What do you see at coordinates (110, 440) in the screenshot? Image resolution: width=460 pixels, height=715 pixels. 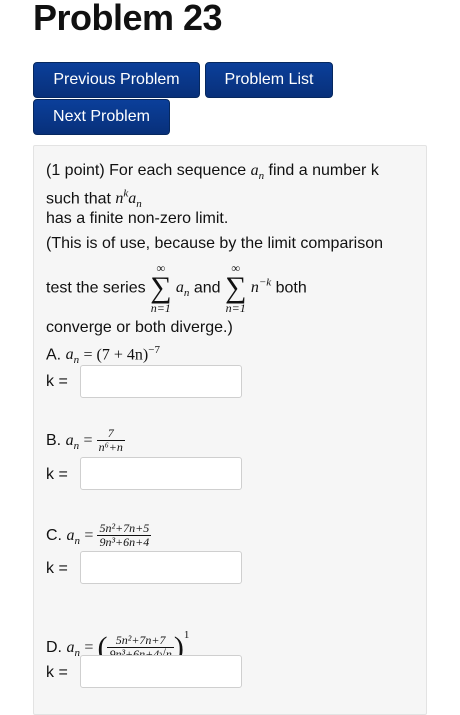 I see `part-b-fraction: 7 n⁶+n` at bounding box center [110, 440].